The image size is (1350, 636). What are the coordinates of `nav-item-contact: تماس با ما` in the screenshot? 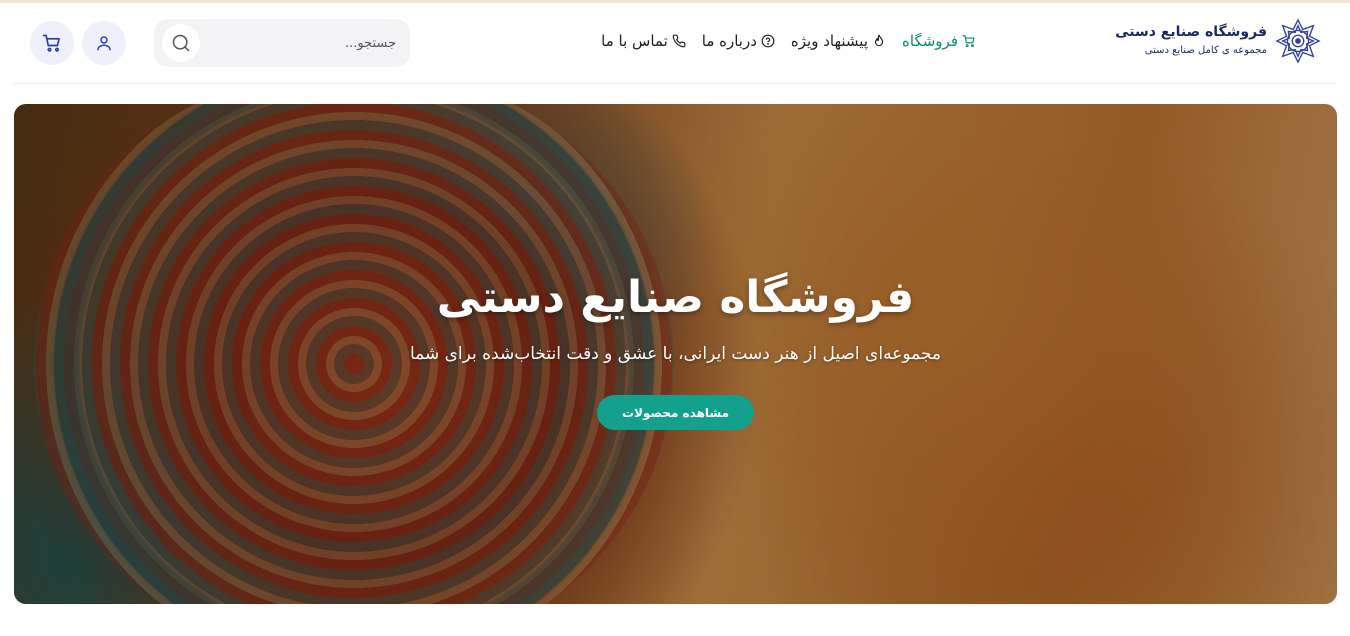 It's located at (643, 41).